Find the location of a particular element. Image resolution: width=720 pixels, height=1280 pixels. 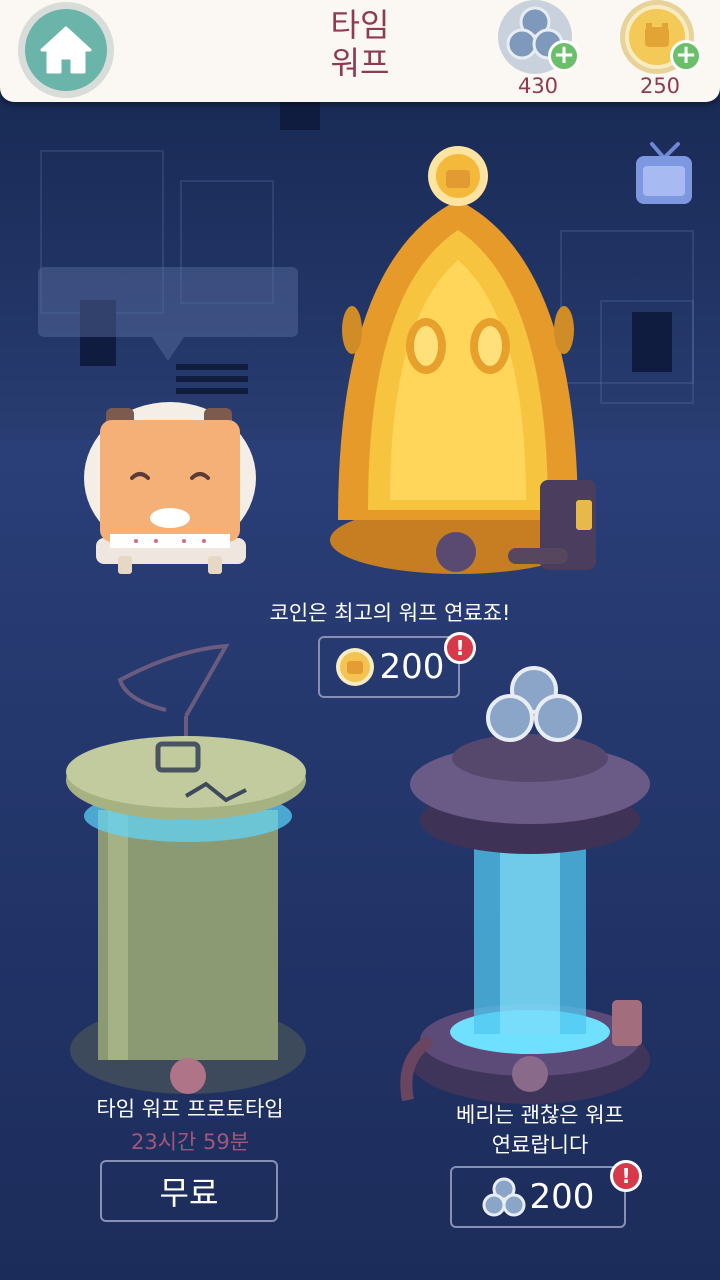

add-coins-icon: + is located at coordinates (686, 56).